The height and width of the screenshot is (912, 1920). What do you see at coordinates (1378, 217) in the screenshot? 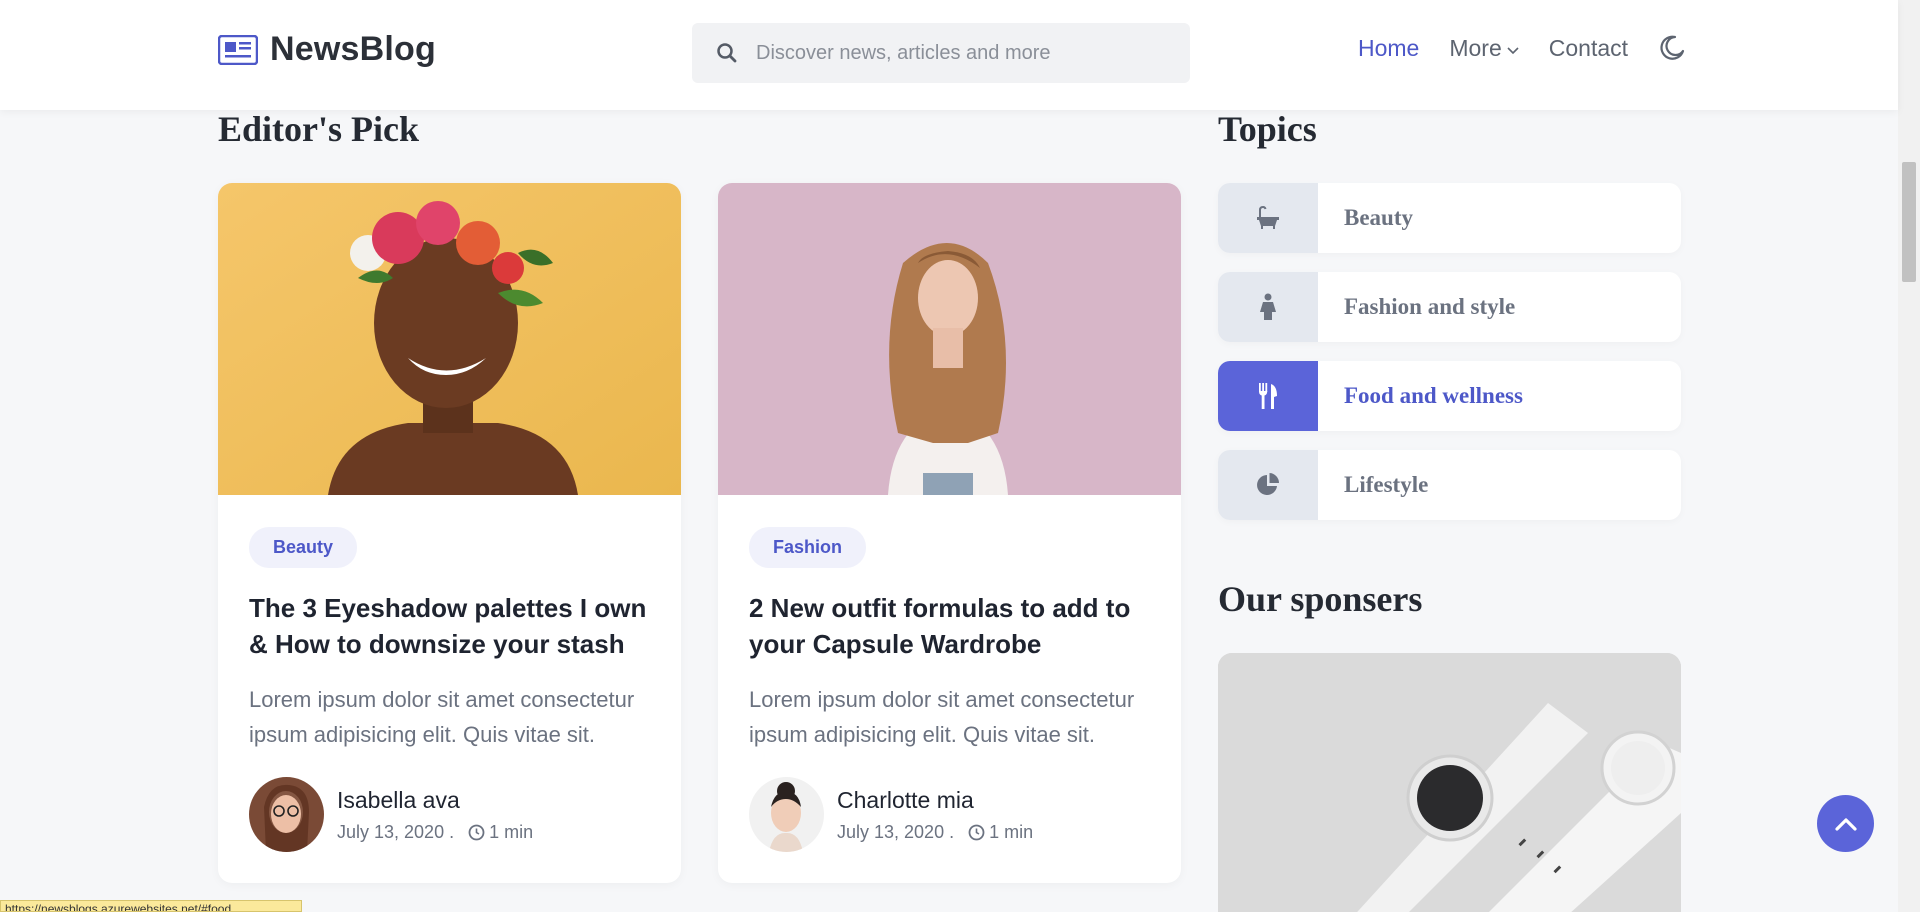
I see `topic-label: Beauty` at bounding box center [1378, 217].